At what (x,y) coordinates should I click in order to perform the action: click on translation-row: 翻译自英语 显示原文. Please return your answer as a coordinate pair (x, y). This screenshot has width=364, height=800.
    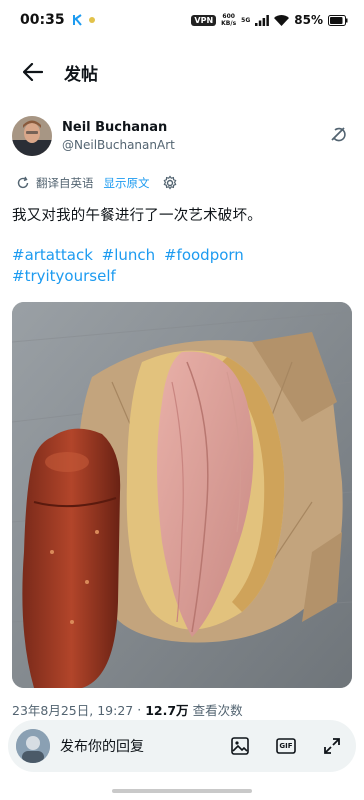
    Looking at the image, I should click on (97, 183).